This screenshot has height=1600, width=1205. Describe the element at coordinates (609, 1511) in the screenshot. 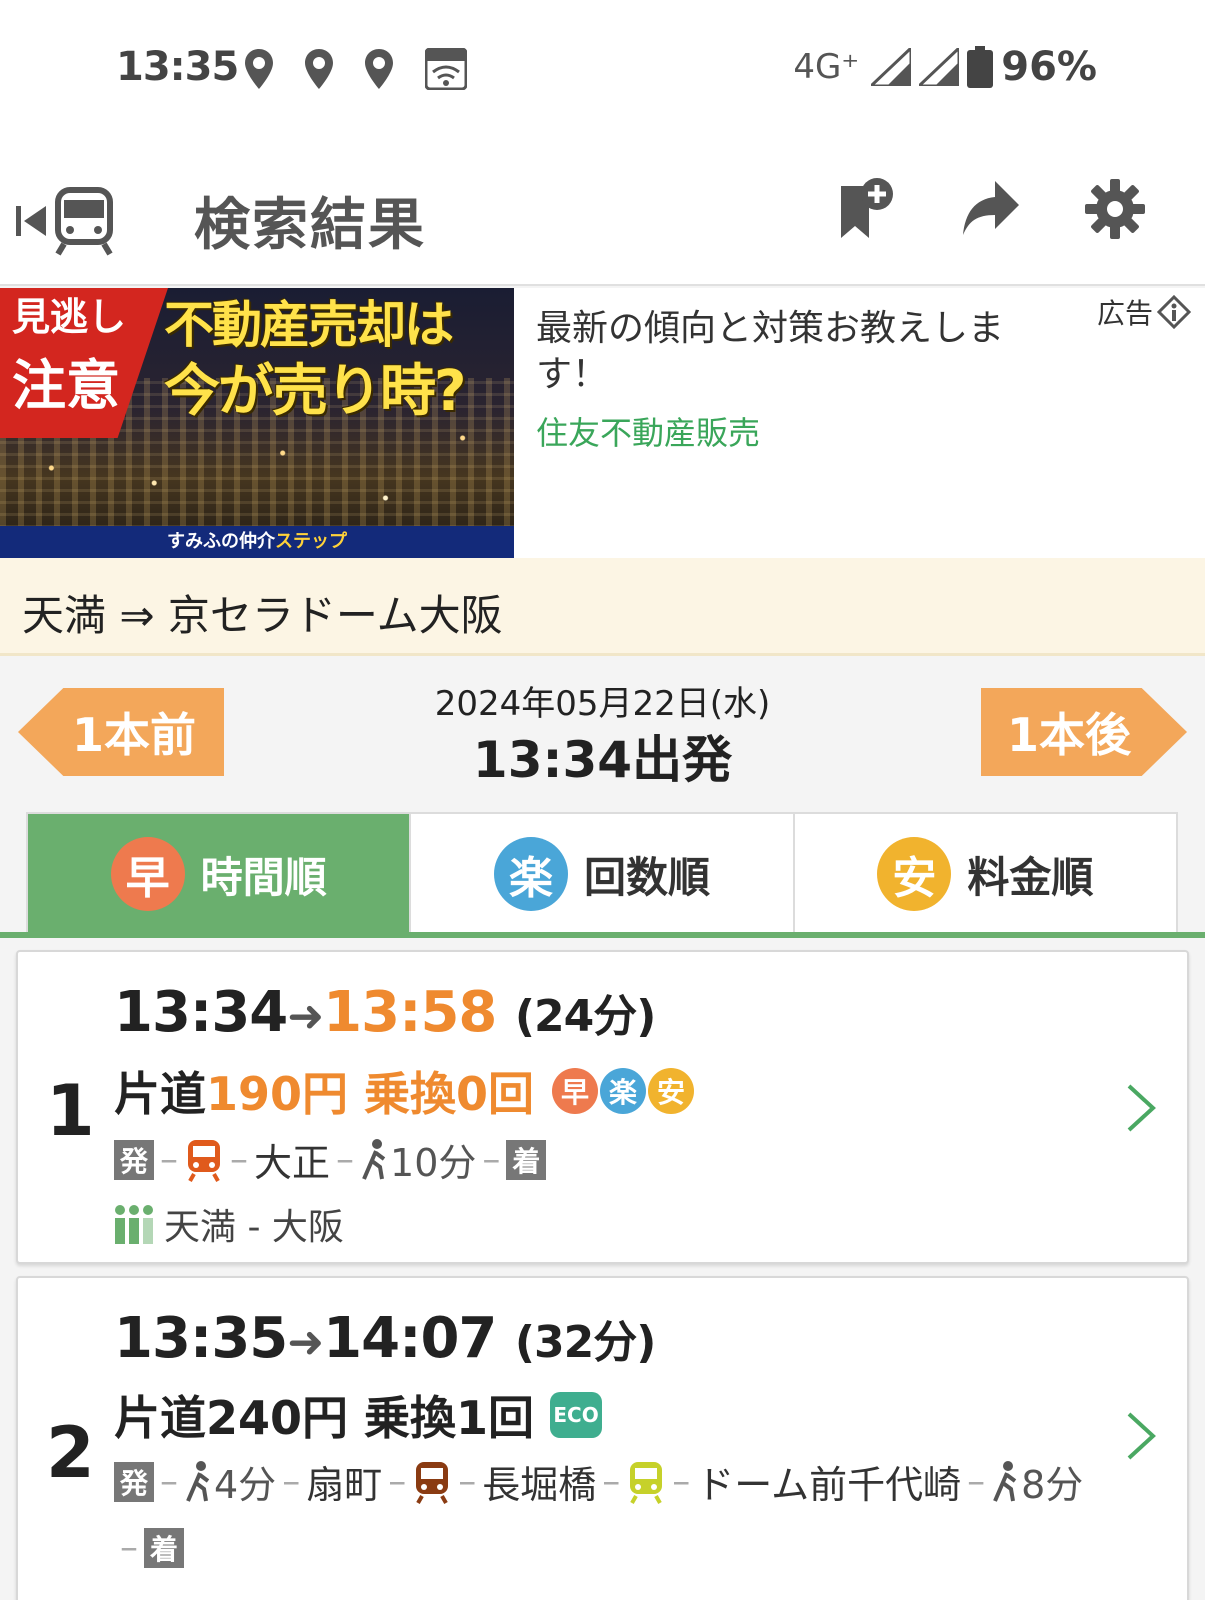

I see `result-path: 発 – 4分 – 扇町 – – 長堀橋 – – ドーム前千代崎 – 8分 – 着` at that location.